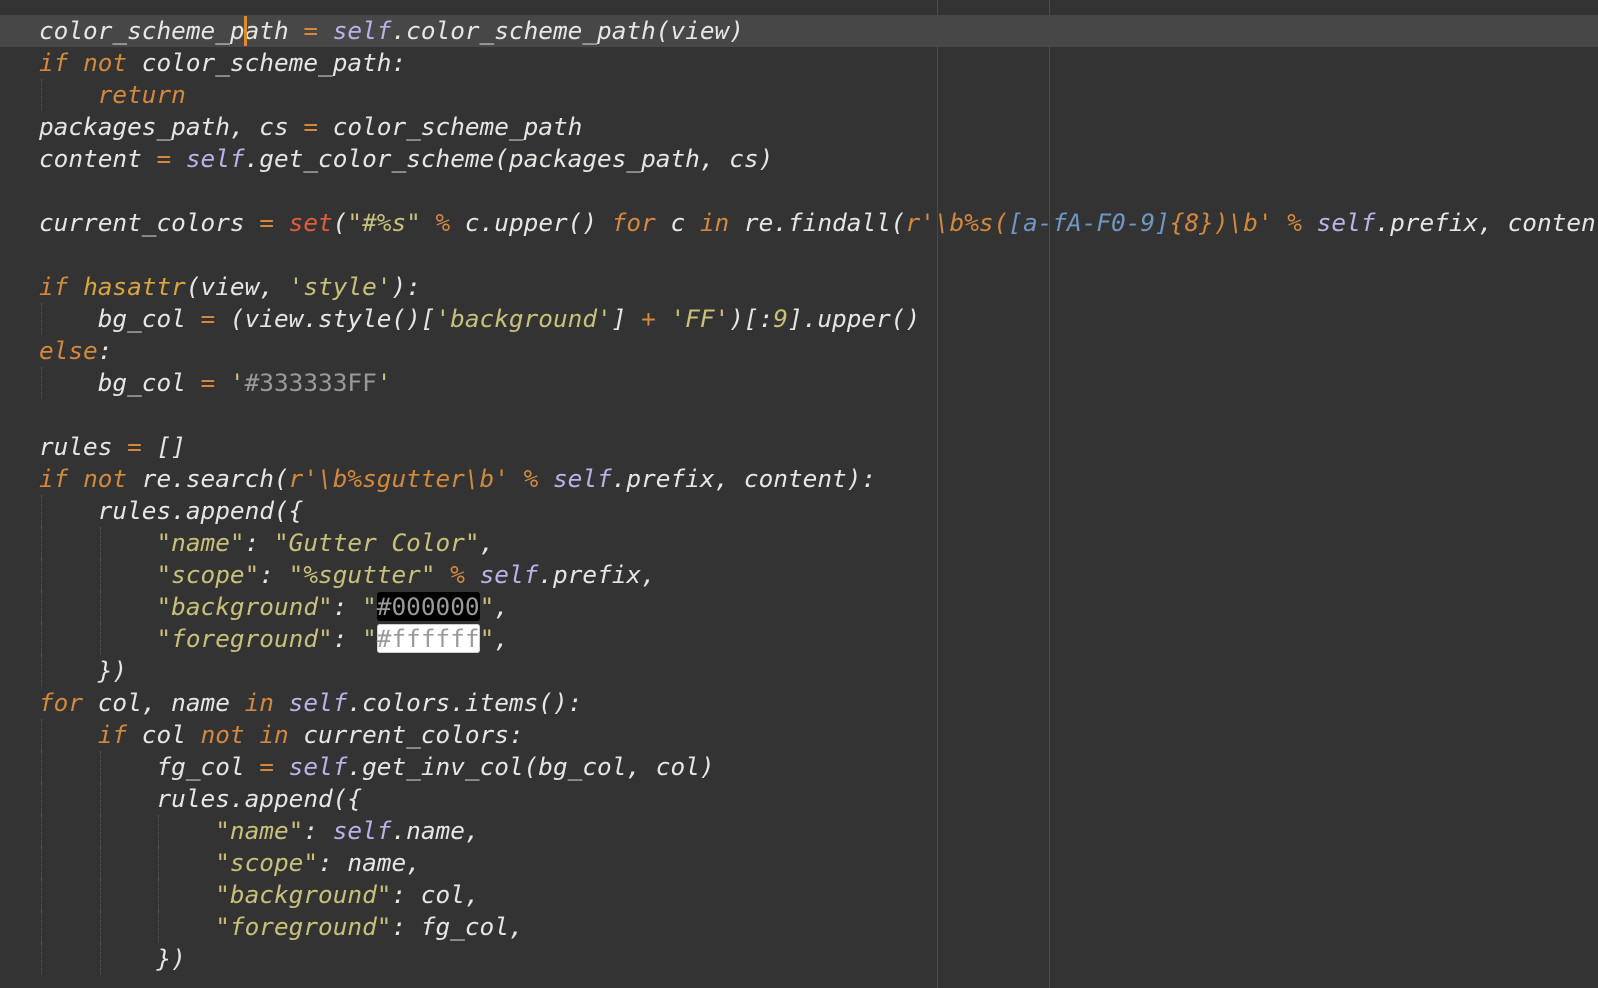  Describe the element at coordinates (799, 63) in the screenshot. I see `code-line: if not color_scheme_path:` at that location.